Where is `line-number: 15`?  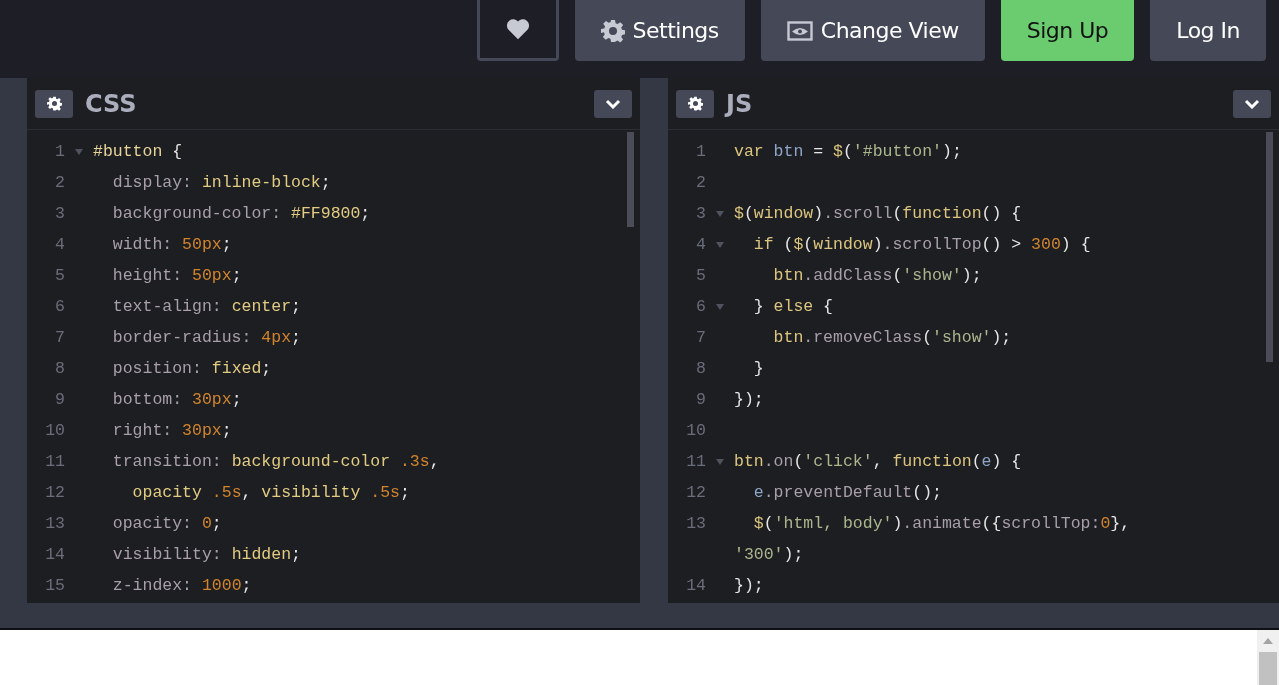 line-number: 15 is located at coordinates (54, 585).